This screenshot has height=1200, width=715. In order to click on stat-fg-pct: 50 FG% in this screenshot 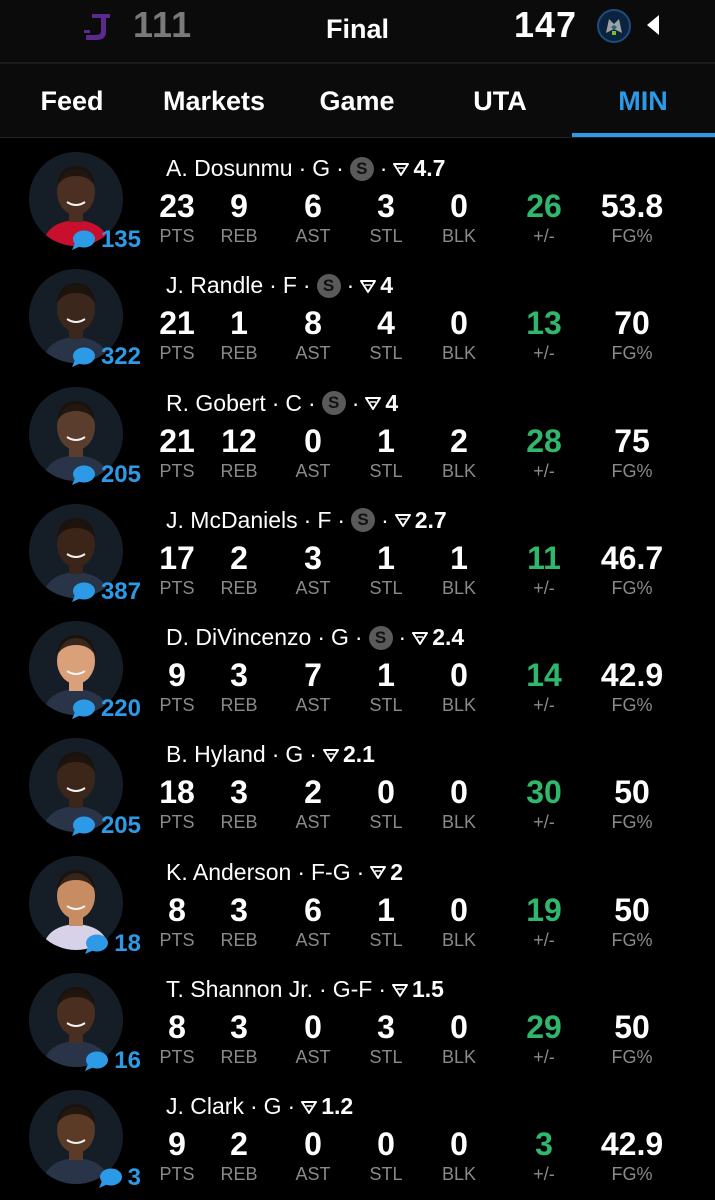, I will do `click(632, 1038)`.